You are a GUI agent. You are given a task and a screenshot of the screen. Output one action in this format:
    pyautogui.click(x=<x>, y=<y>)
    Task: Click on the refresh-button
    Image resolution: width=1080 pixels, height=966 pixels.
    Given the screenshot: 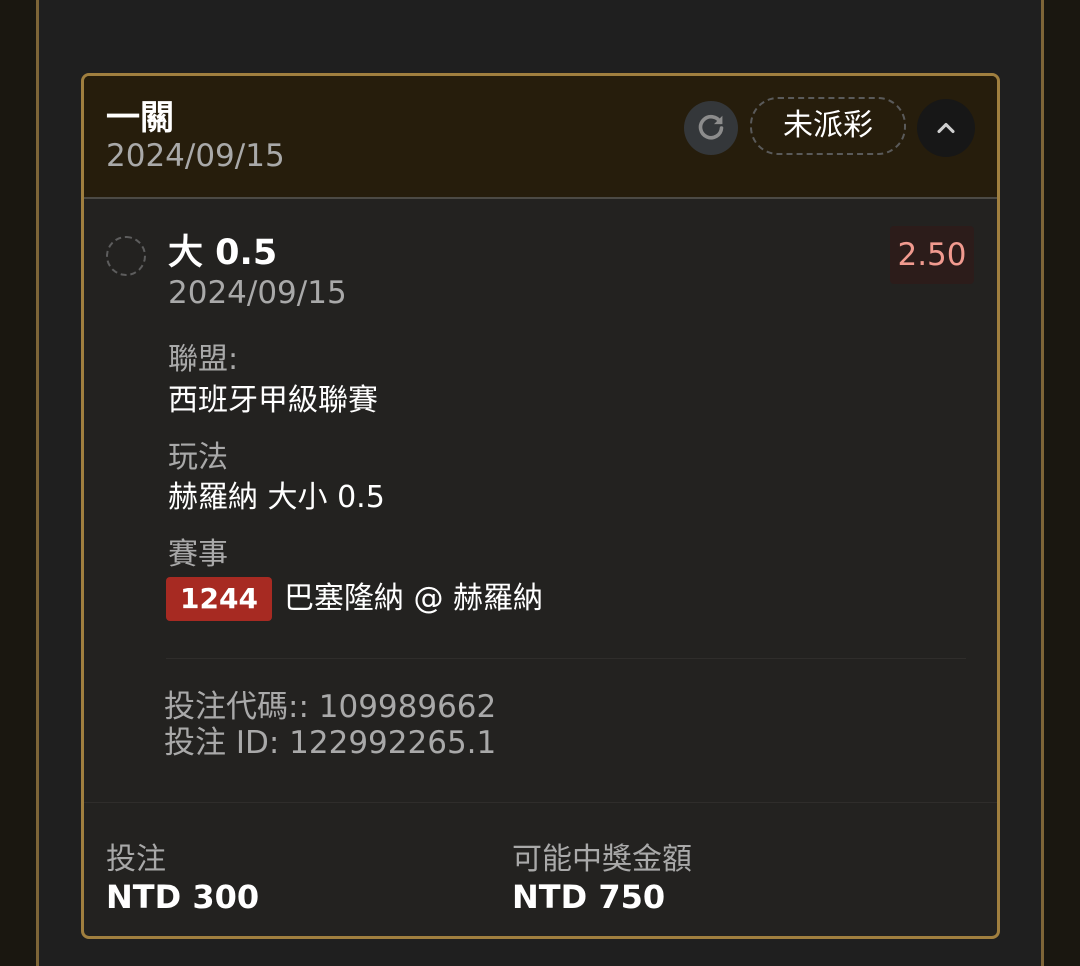 What is the action you would take?
    pyautogui.click(x=711, y=128)
    